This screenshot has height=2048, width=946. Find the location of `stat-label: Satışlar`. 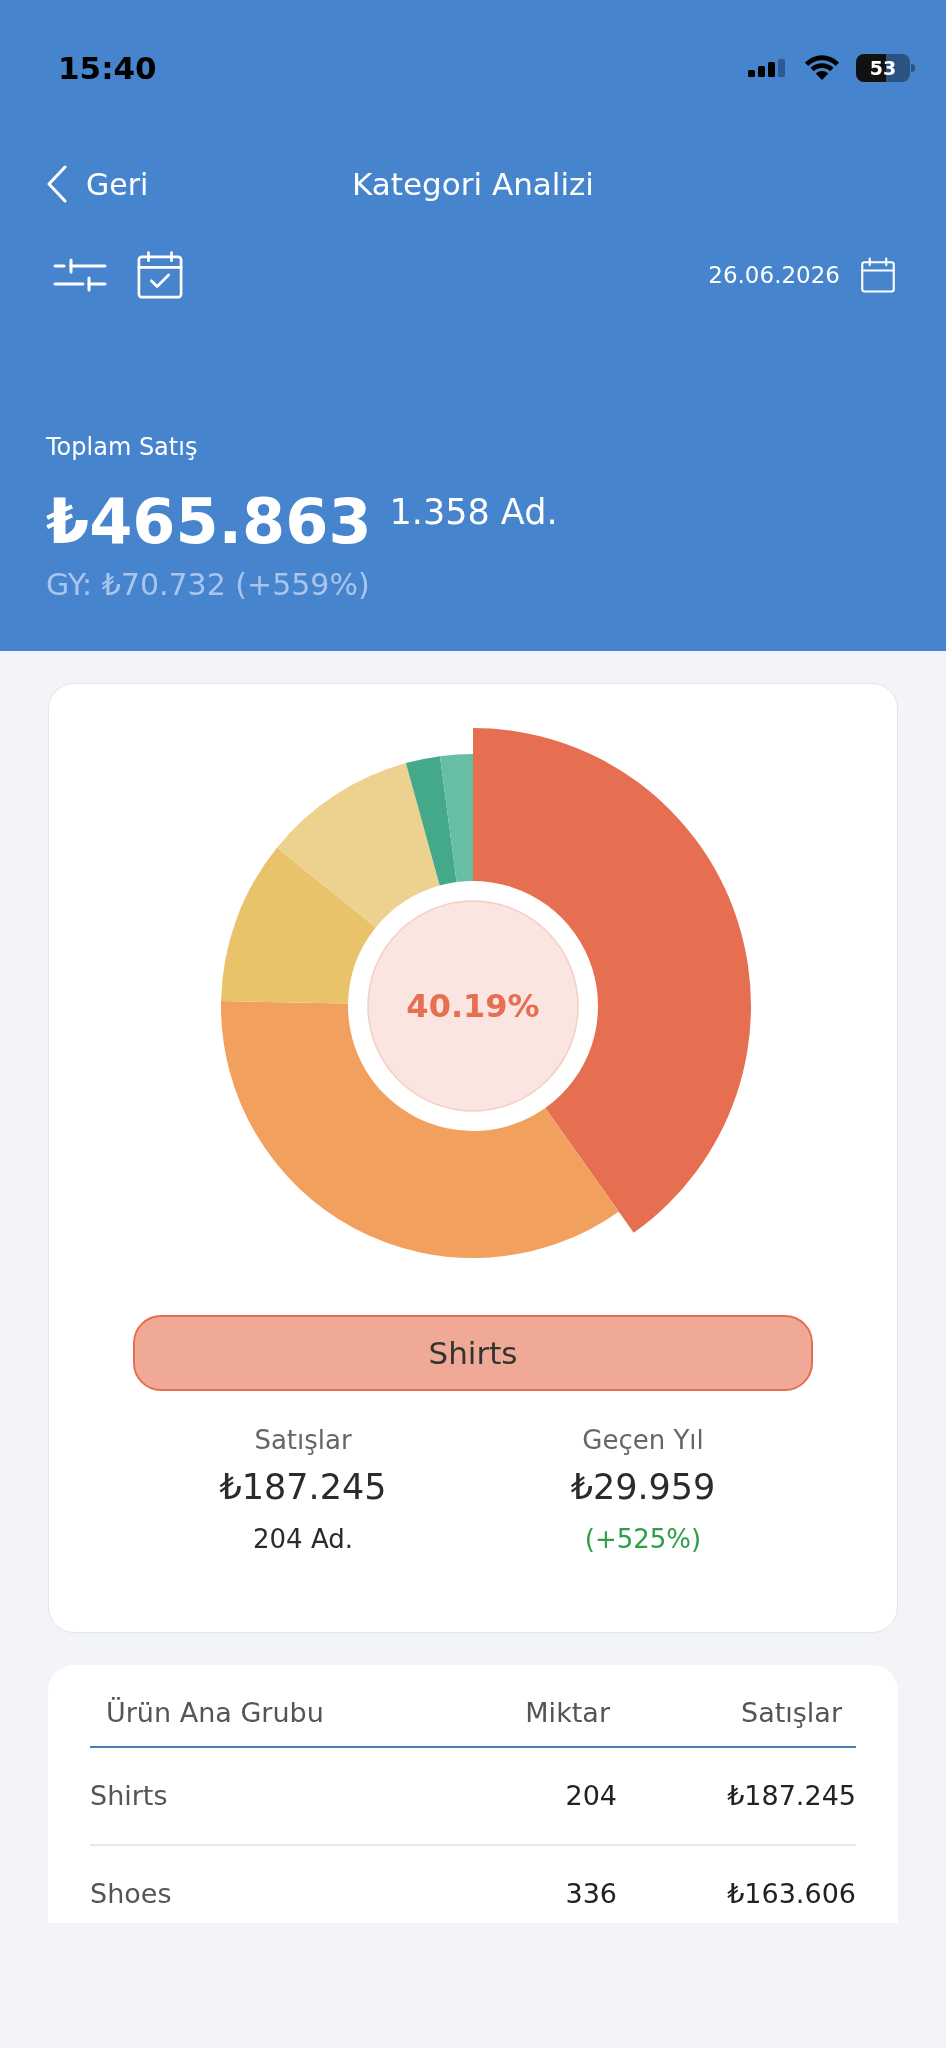

stat-label: Satışlar is located at coordinates (303, 1440).